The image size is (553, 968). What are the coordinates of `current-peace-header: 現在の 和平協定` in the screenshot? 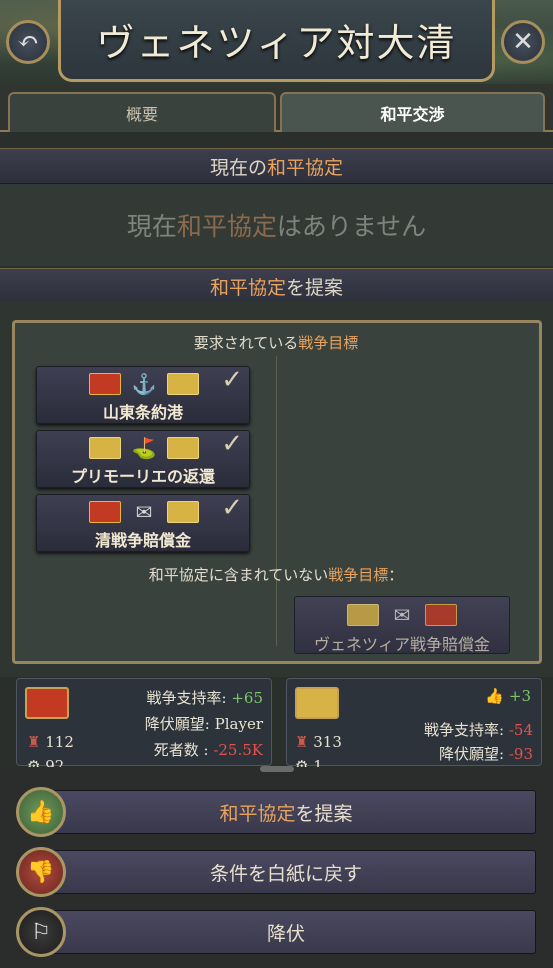 It's located at (276, 166).